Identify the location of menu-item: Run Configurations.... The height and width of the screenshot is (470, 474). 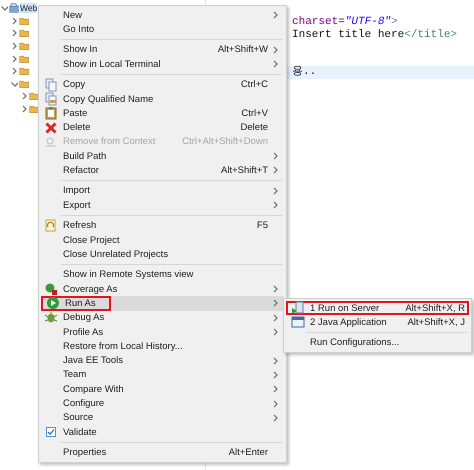
(377, 343).